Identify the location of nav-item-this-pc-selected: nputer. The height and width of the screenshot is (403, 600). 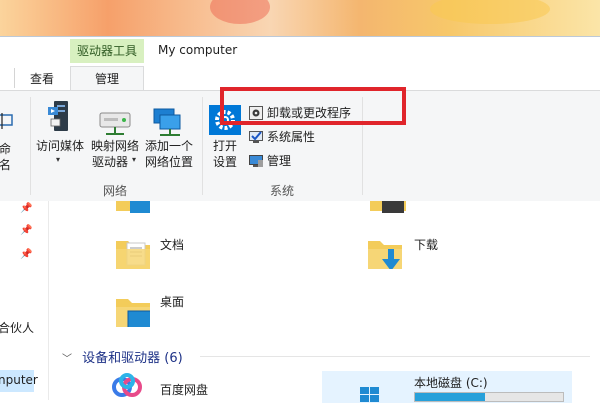
(19, 381).